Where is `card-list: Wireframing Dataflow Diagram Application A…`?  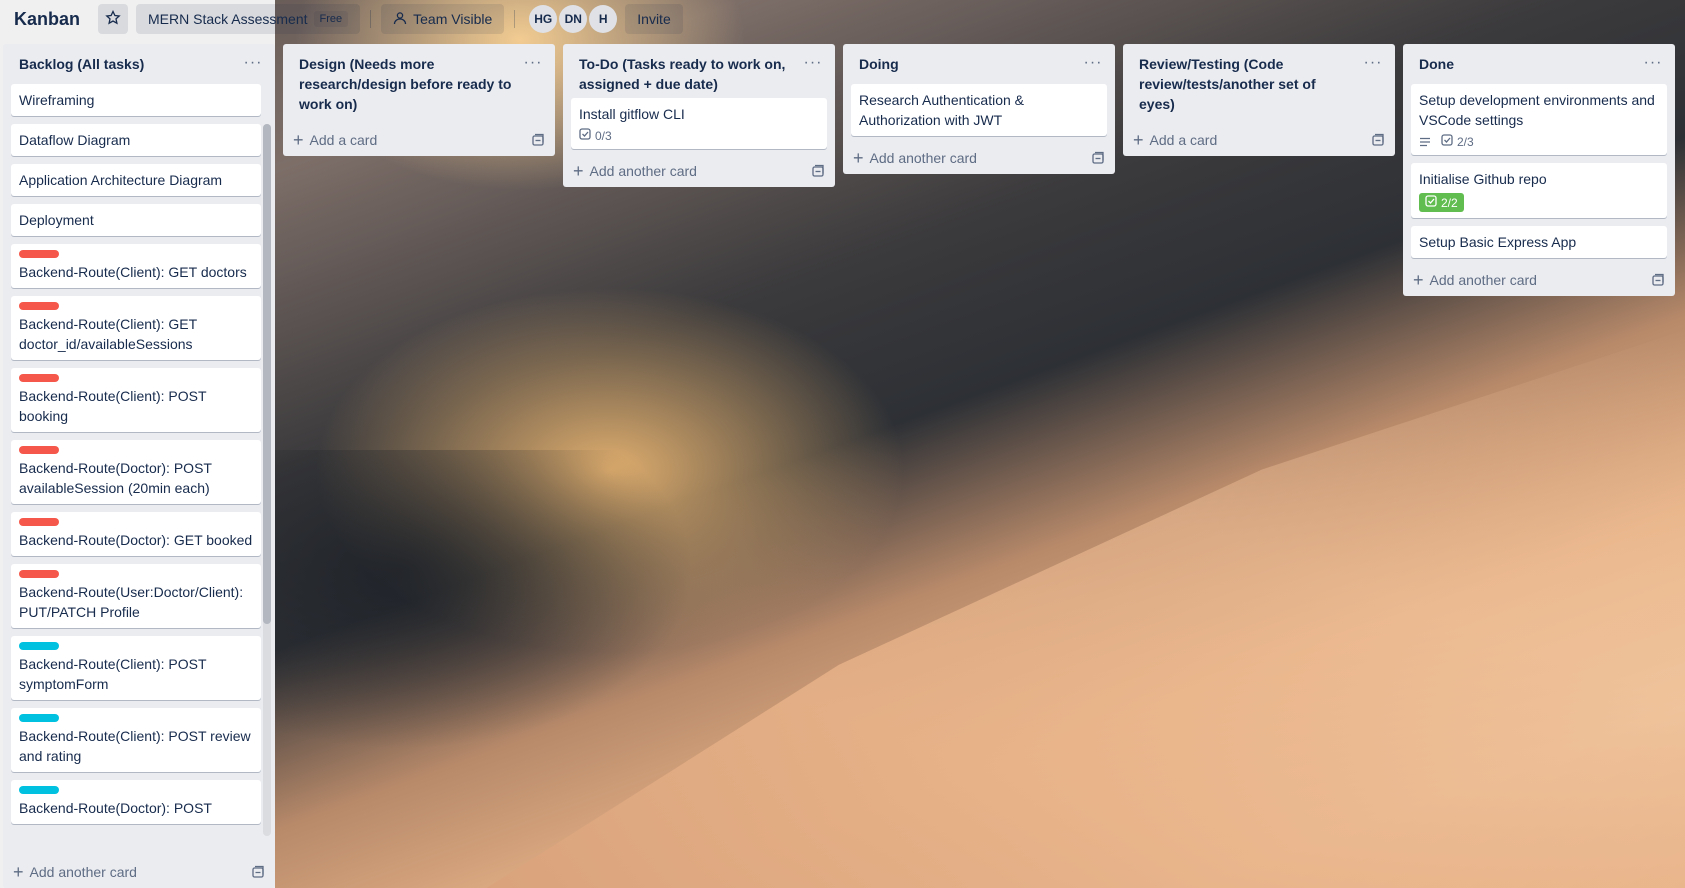 card-list: Wireframing Dataflow Diagram Application A… is located at coordinates (139, 470).